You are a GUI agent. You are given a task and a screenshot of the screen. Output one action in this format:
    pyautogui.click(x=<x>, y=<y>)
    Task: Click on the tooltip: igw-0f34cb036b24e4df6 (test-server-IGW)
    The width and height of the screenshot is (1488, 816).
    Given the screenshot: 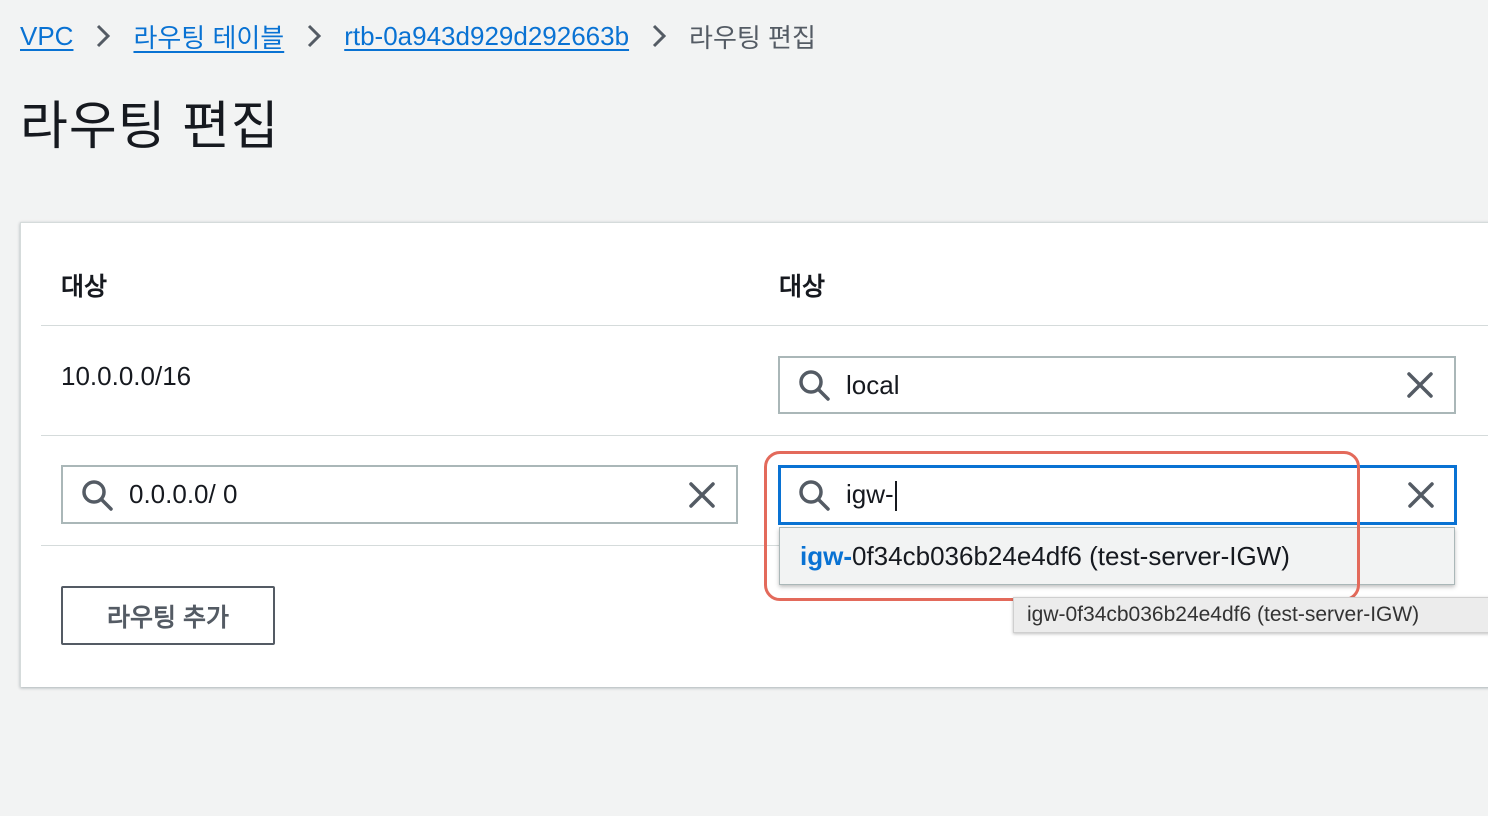 What is the action you would take?
    pyautogui.click(x=1250, y=615)
    